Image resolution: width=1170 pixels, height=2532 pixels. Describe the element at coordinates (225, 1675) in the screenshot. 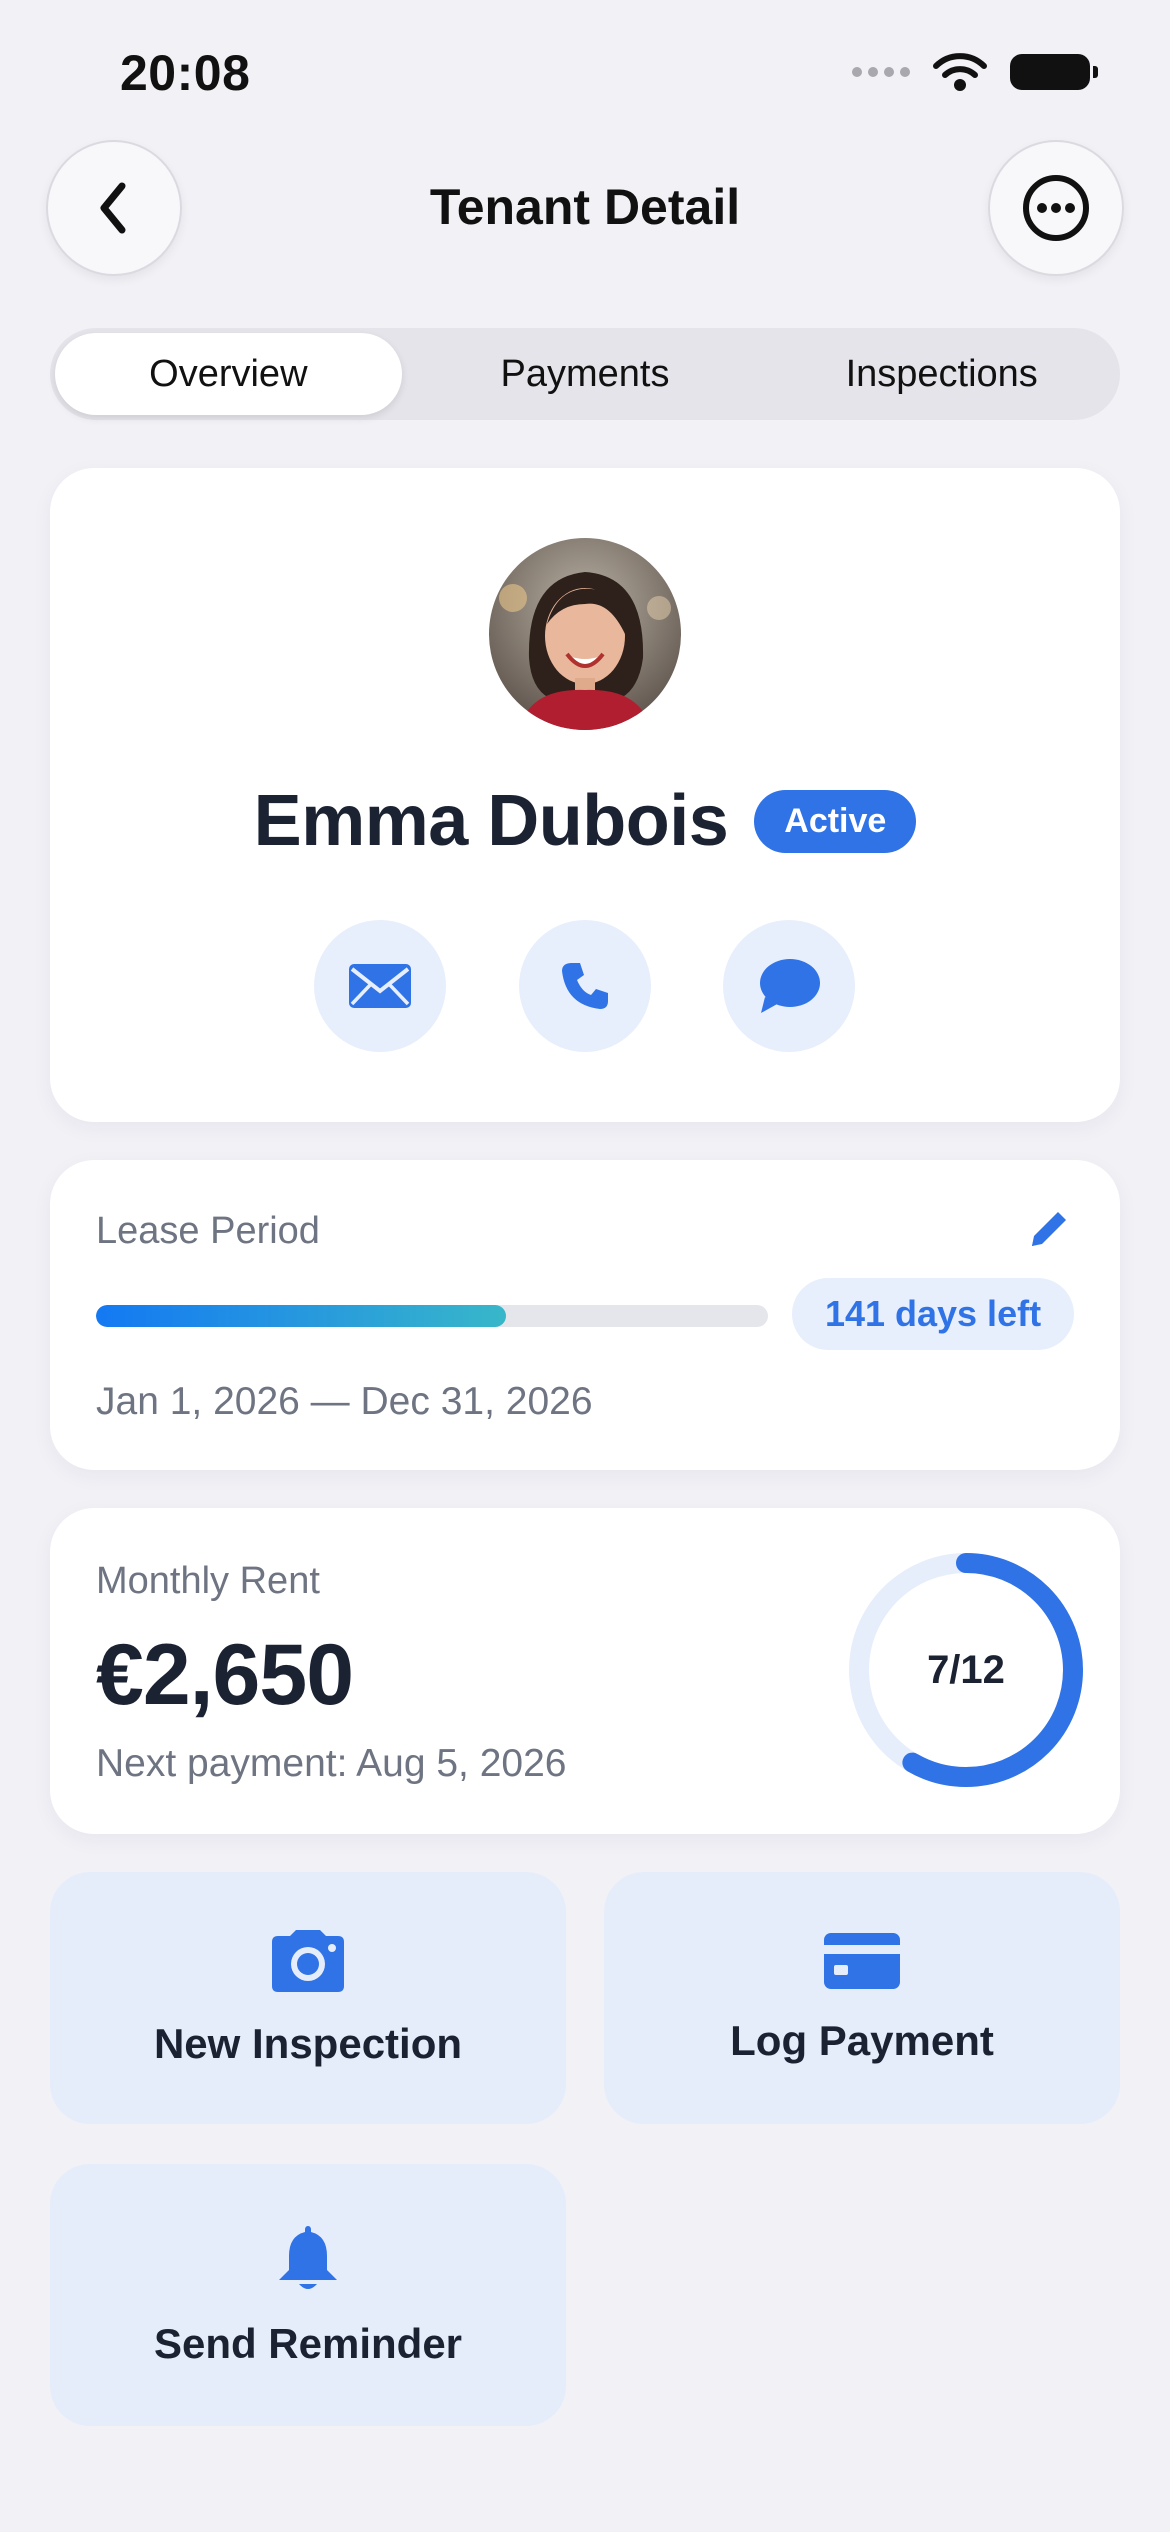

I see `rent-amount: €2,650` at that location.